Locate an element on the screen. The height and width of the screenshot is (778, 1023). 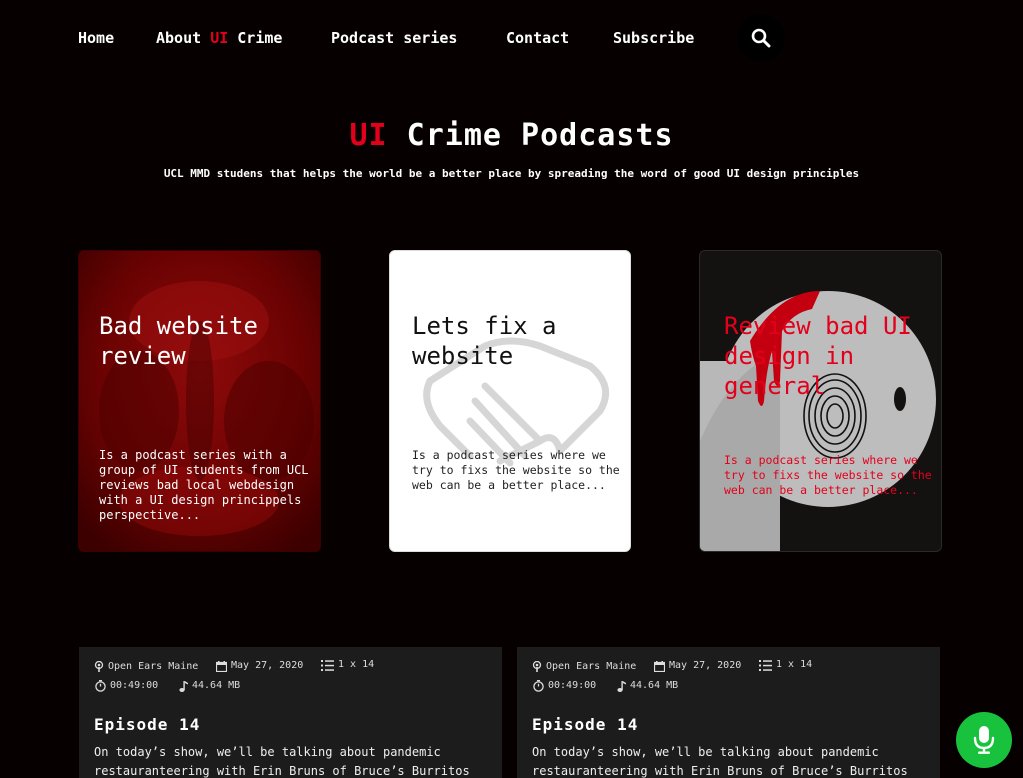
nav-home: Home is located at coordinates (96, 38).